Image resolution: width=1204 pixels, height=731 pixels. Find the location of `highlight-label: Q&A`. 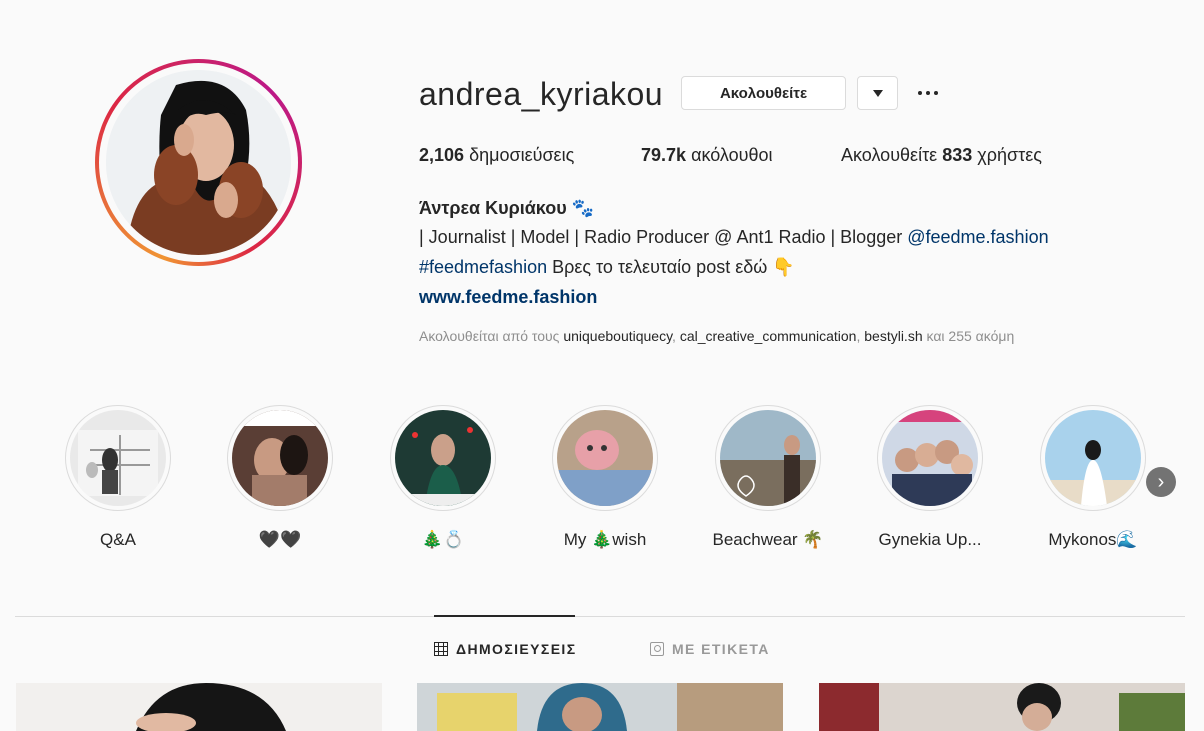

highlight-label: Q&A is located at coordinates (118, 539).